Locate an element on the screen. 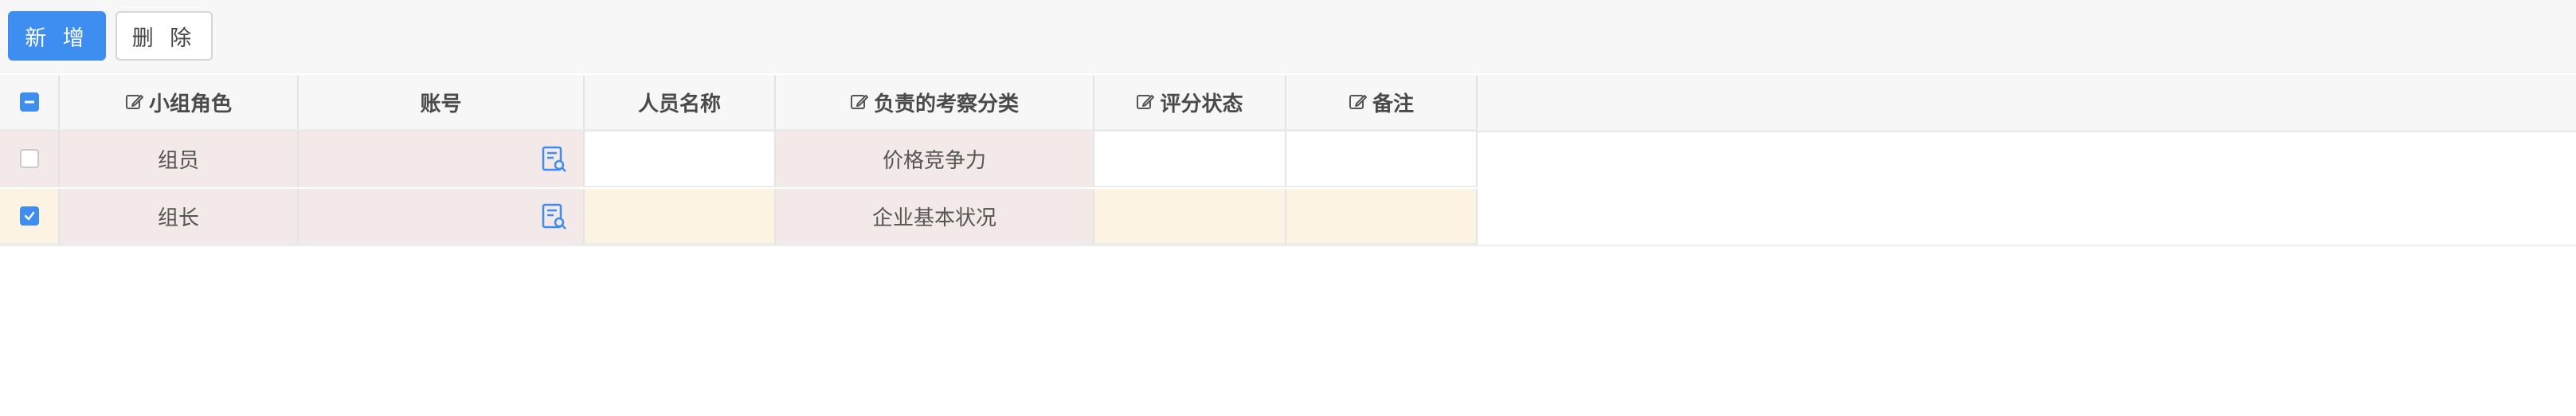 This screenshot has height=416, width=2576. column-header-category: 负责的考察分类 is located at coordinates (935, 103).